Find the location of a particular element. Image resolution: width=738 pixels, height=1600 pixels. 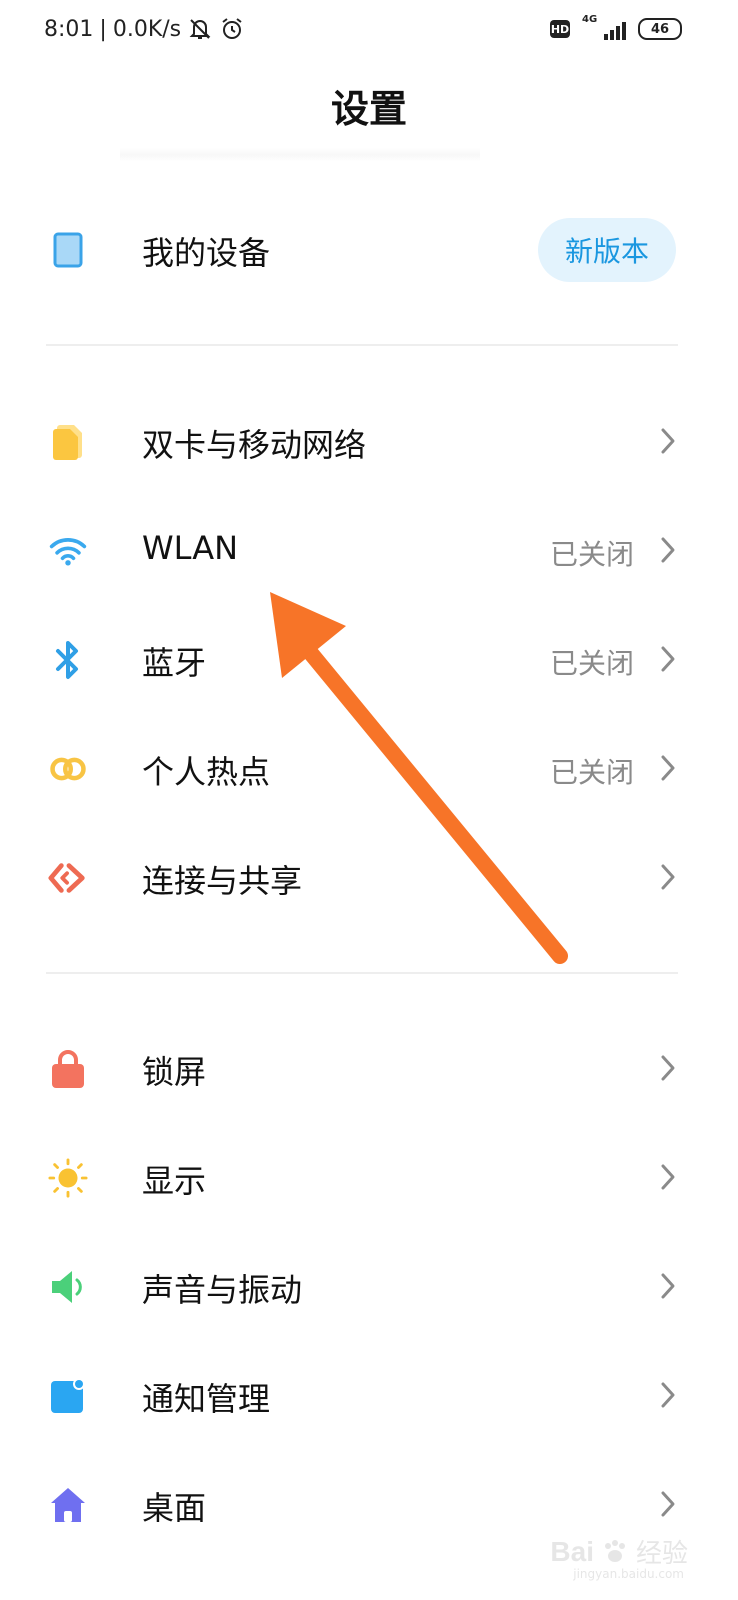

hotspot-icon is located at coordinates (68, 769).